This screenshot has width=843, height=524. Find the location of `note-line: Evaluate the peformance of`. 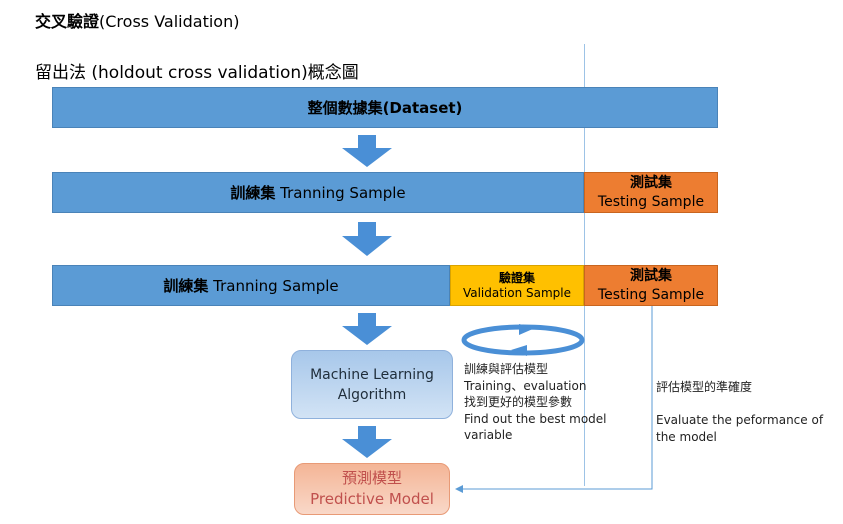

note-line: Evaluate the peformance of is located at coordinates (740, 420).